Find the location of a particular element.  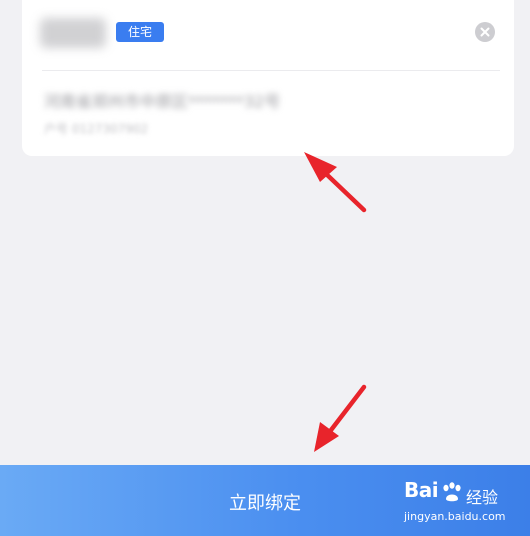

watermark-brand-text: Bai is located at coordinates (421, 490).